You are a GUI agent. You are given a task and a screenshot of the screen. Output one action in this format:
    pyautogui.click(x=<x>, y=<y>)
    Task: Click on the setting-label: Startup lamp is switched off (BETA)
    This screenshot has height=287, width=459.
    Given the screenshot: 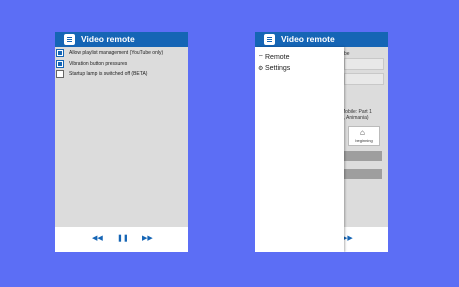 What is the action you would take?
    pyautogui.click(x=108, y=74)
    